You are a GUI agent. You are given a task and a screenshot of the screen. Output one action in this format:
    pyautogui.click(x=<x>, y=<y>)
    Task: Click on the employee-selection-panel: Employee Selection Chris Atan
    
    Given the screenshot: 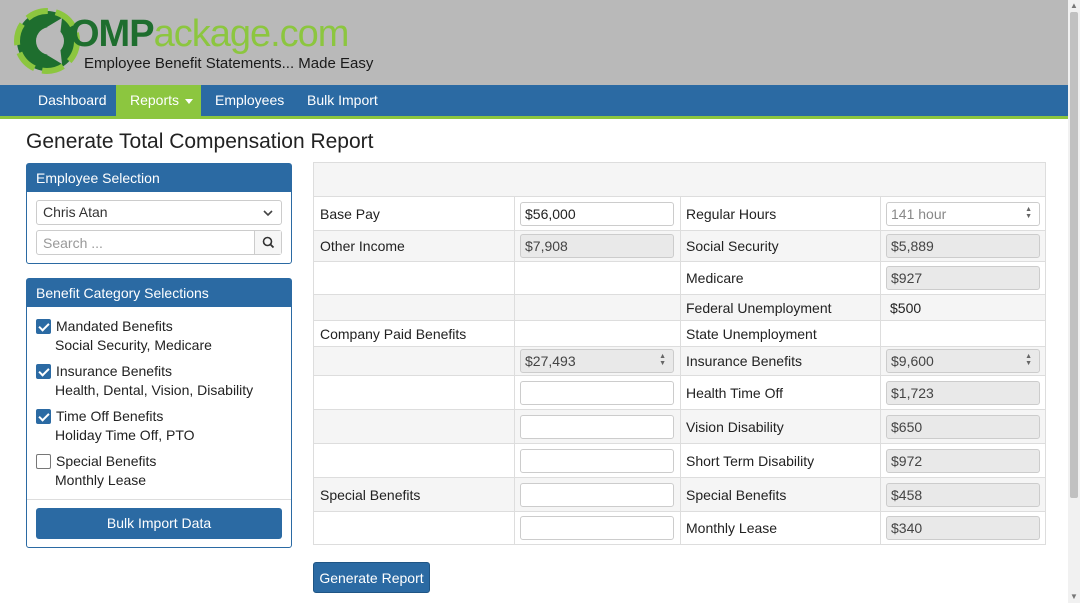 What is the action you would take?
    pyautogui.click(x=159, y=213)
    